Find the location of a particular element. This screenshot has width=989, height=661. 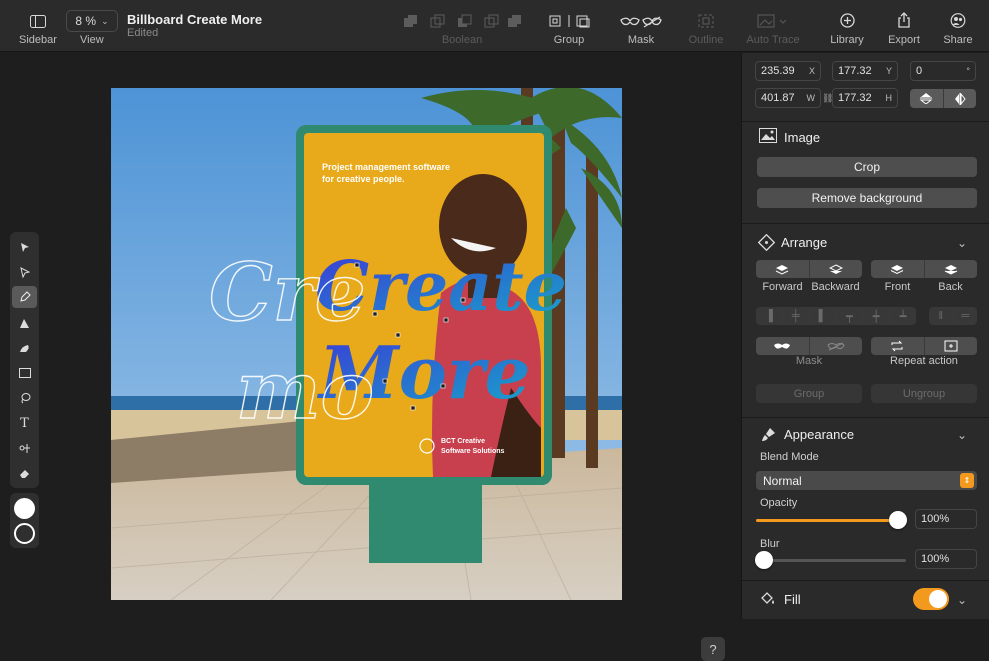

outline-button: Outline is located at coordinates (706, 26).